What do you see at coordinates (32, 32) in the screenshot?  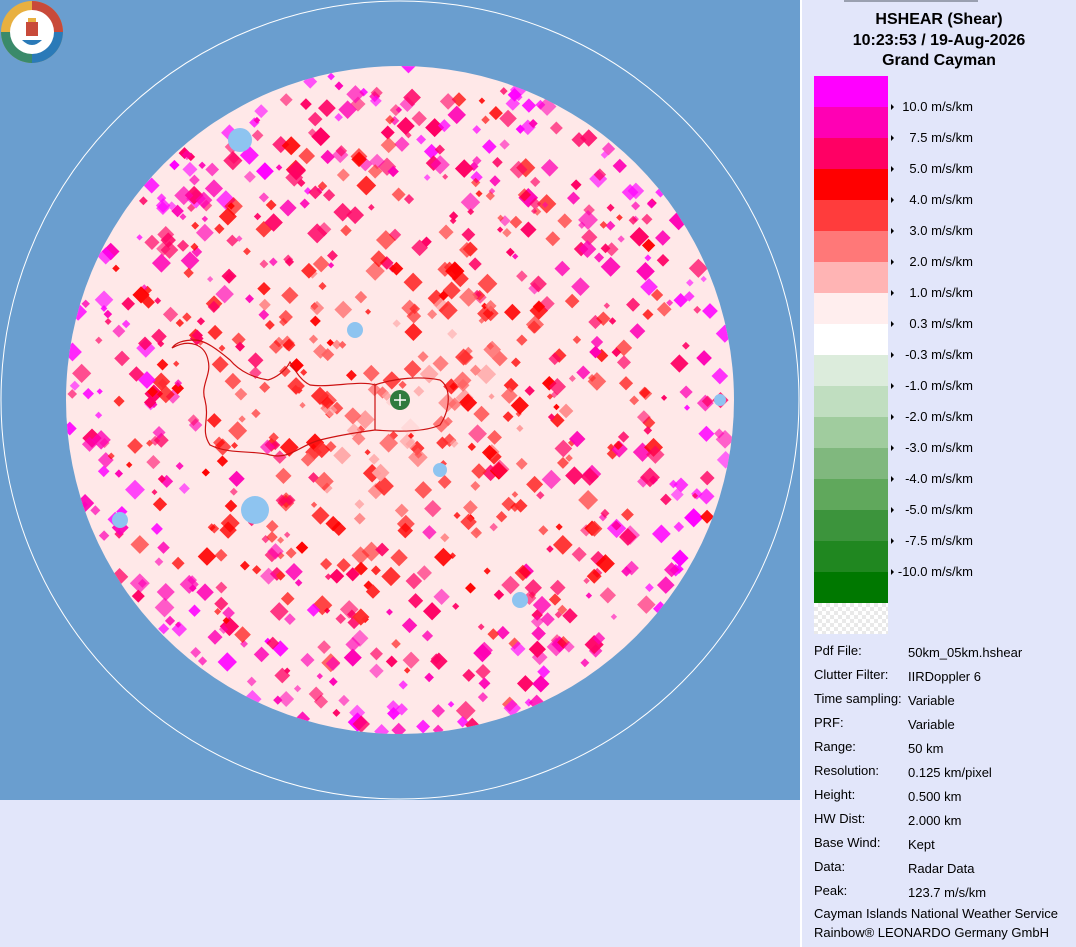 I see `cayman-weather-service-logo` at bounding box center [32, 32].